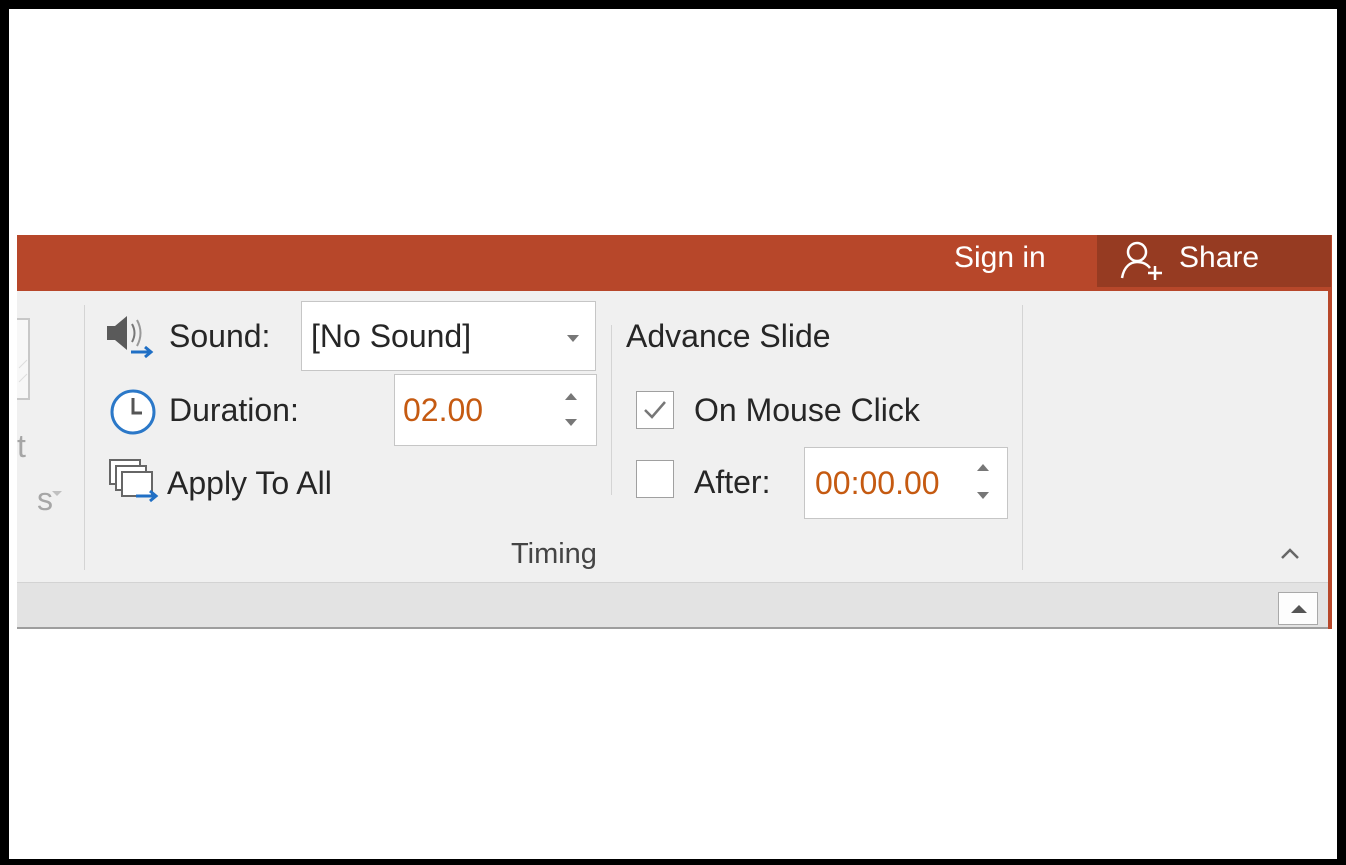 The height and width of the screenshot is (865, 1346). I want to click on after-time-spinner: 00:00.00, so click(906, 483).